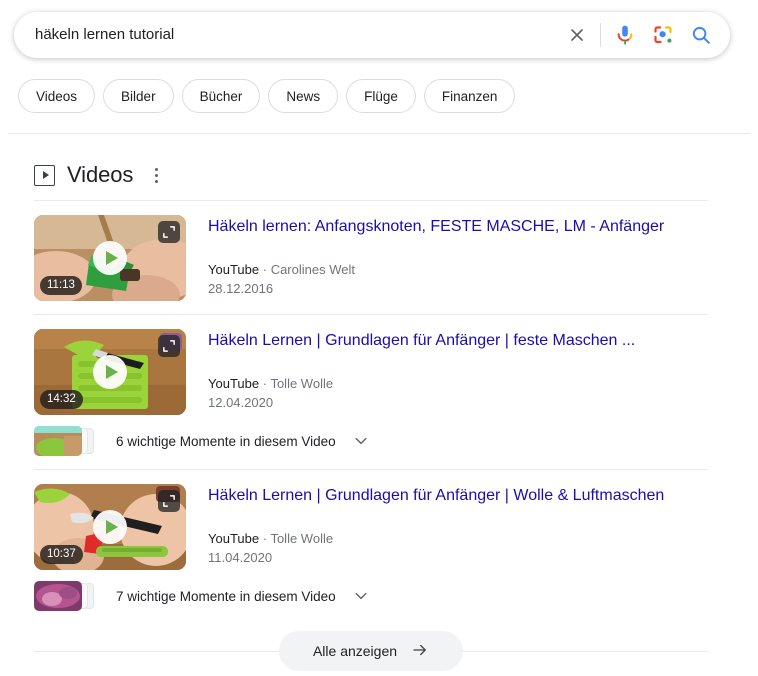 Image resolution: width=758 pixels, height=676 pixels. I want to click on filter-chip-finanzen: Finanzen, so click(469, 96).